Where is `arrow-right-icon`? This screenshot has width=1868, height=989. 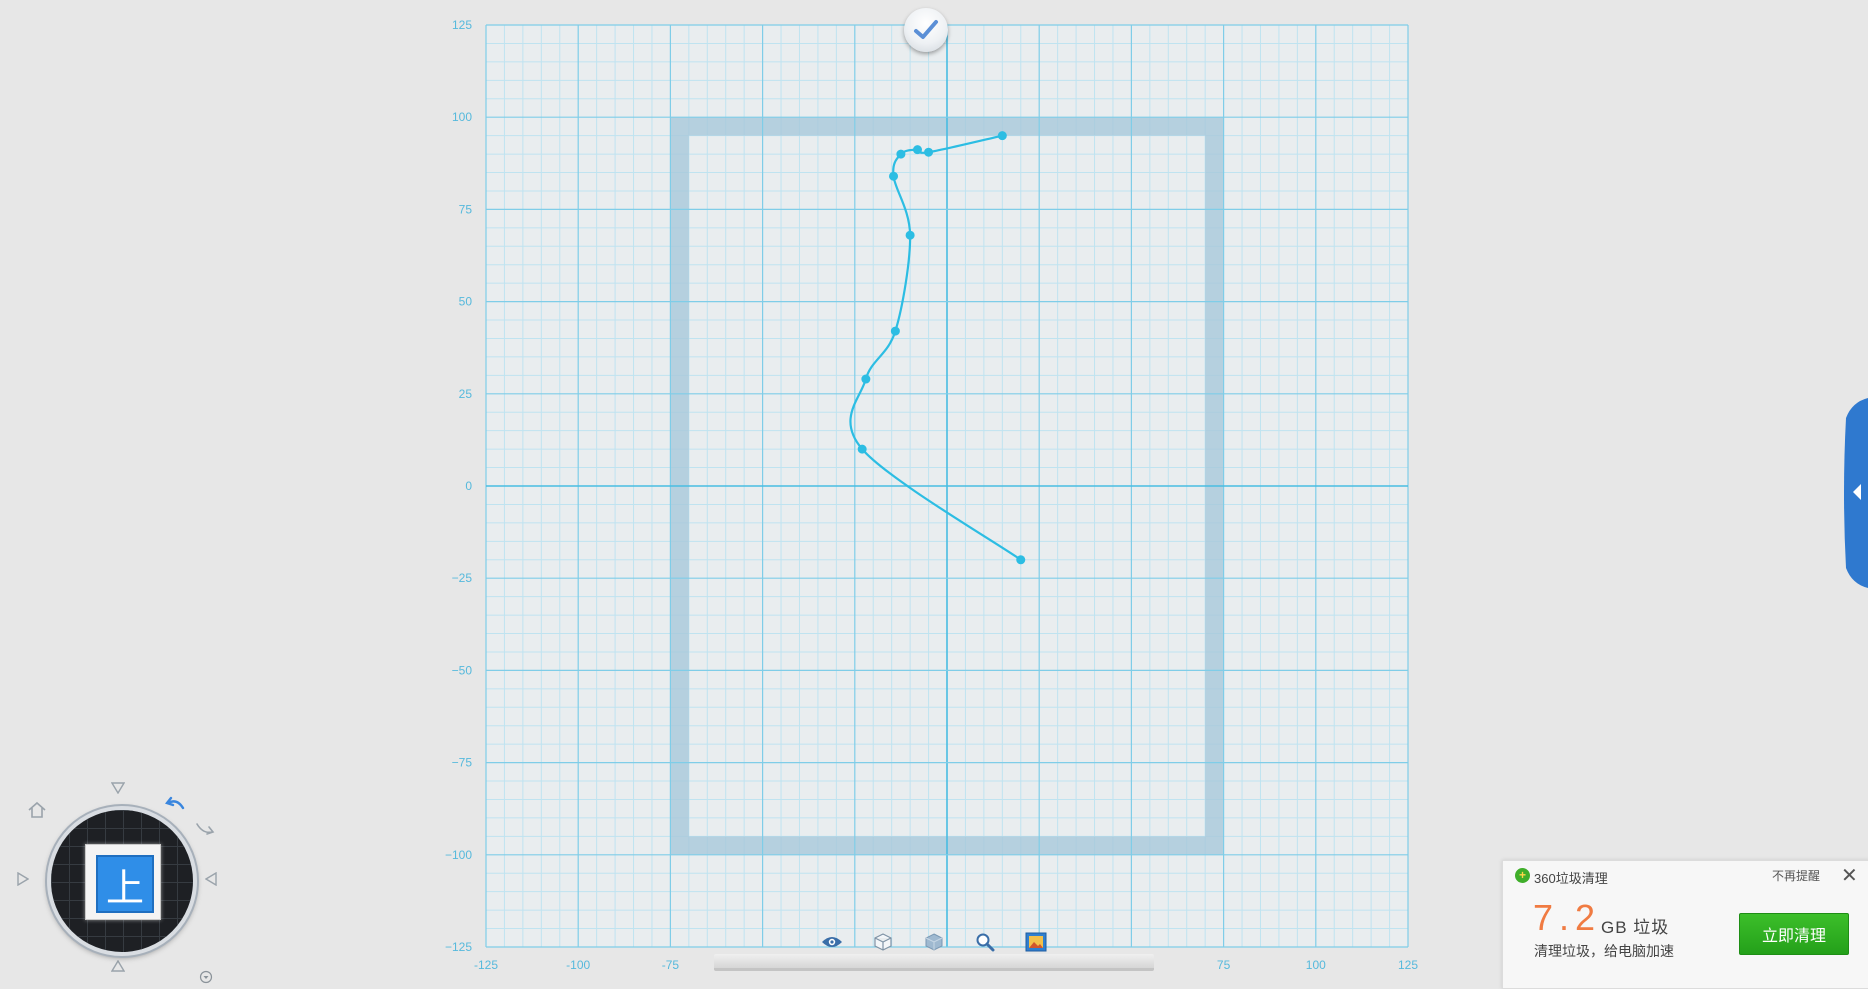
arrow-right-icon is located at coordinates (23, 879).